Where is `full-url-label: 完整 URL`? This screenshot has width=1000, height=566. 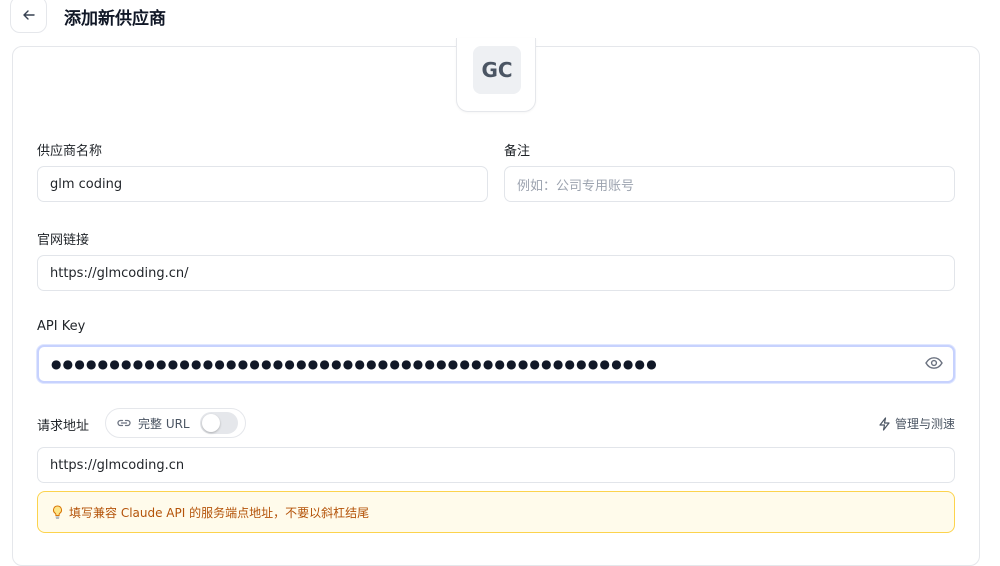 full-url-label: 完整 URL is located at coordinates (164, 423).